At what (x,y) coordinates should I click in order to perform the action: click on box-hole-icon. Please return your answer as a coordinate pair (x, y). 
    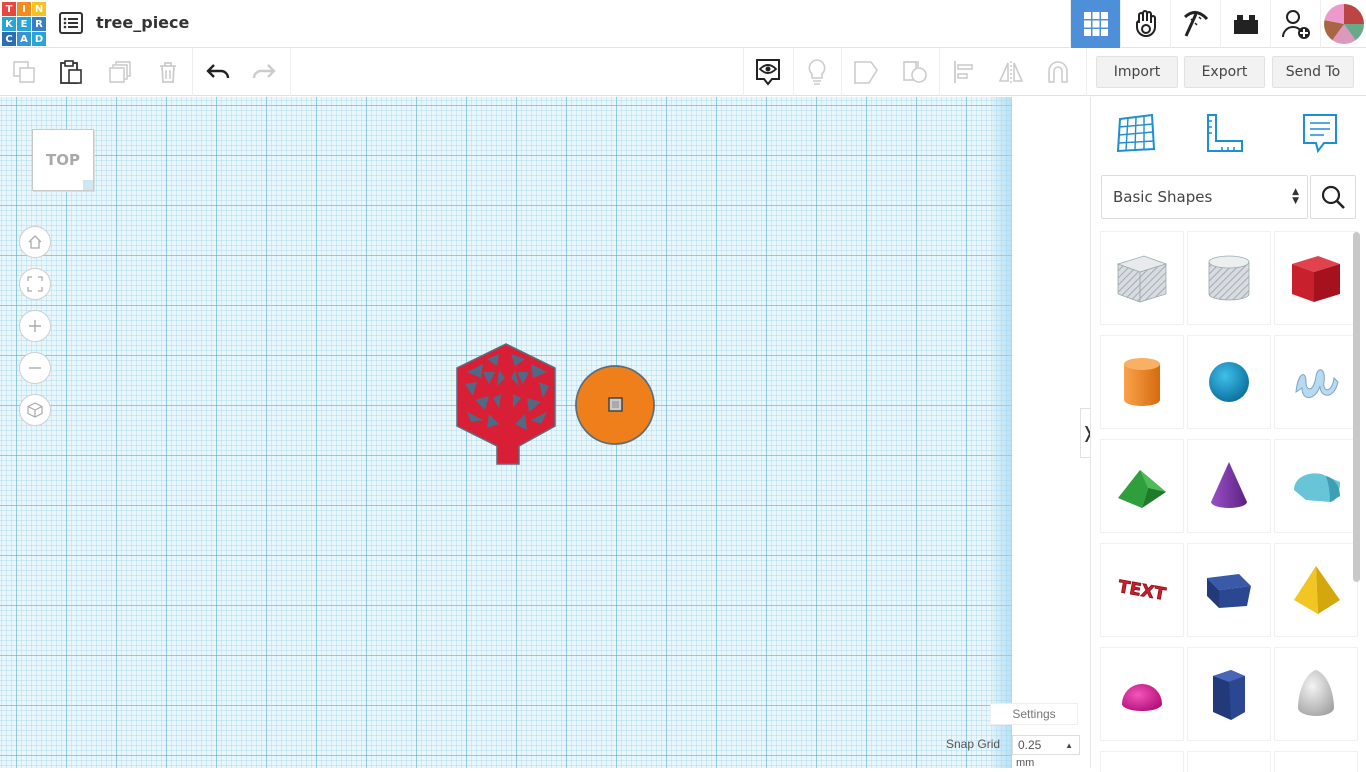
    Looking at the image, I should click on (1142, 279).